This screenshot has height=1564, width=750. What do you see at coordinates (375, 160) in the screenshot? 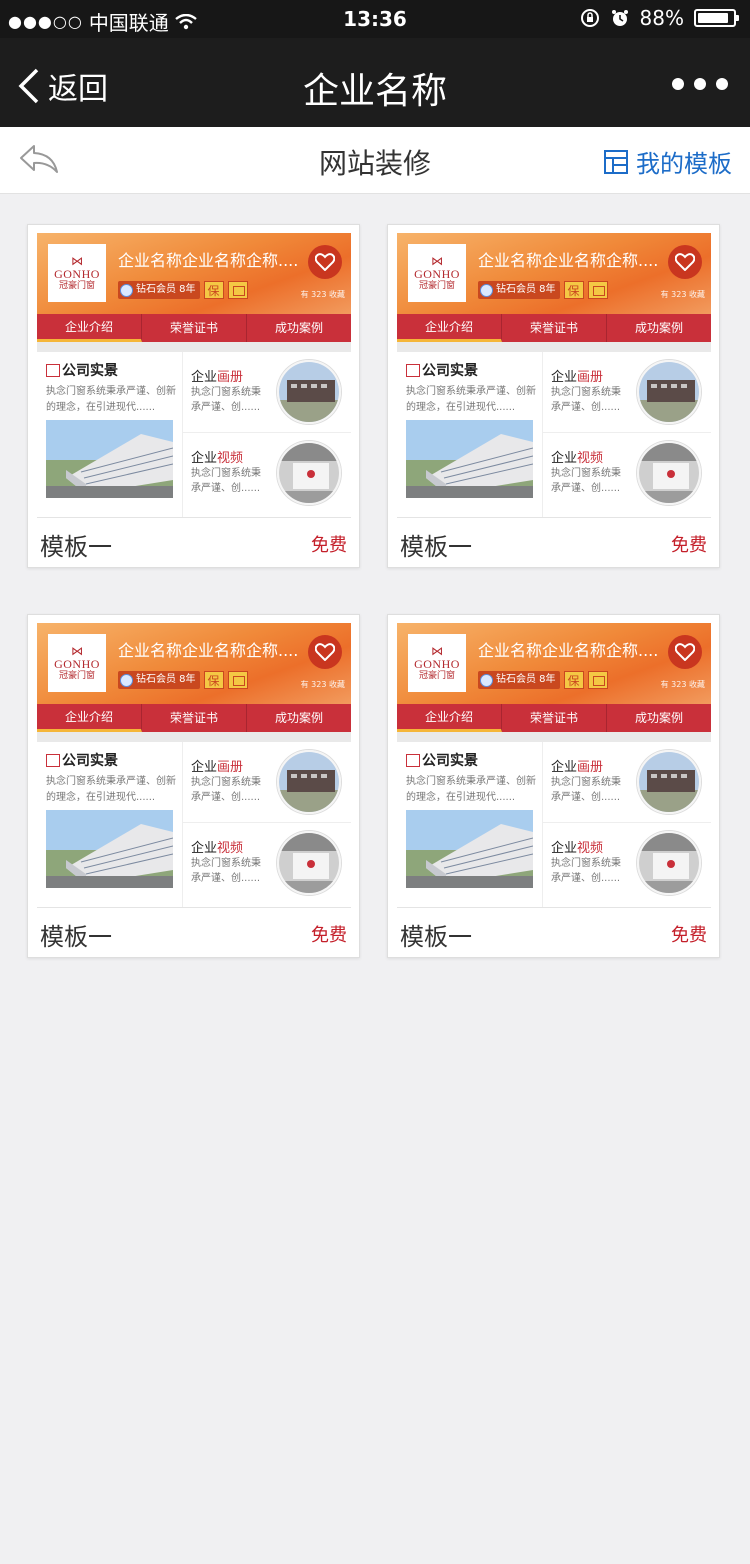
I see `toolbar: 网站装修 我的模板` at bounding box center [375, 160].